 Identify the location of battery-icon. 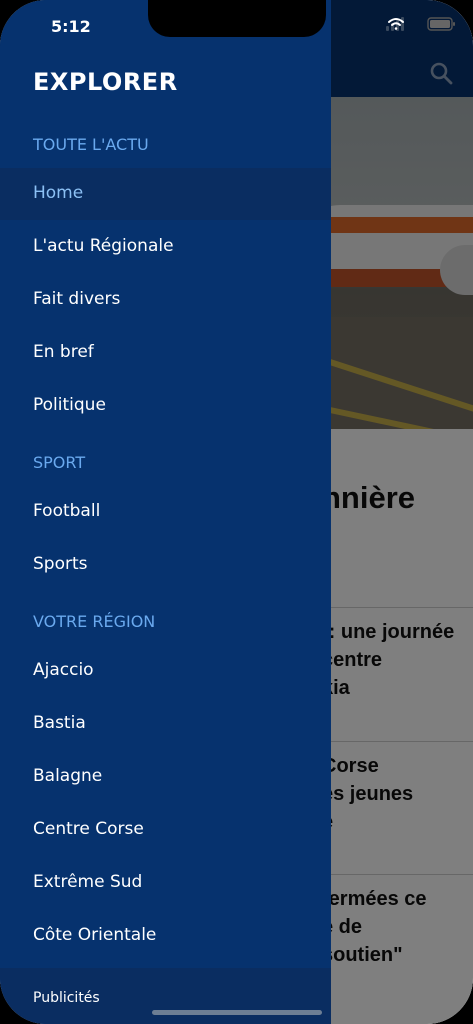
(441, 24).